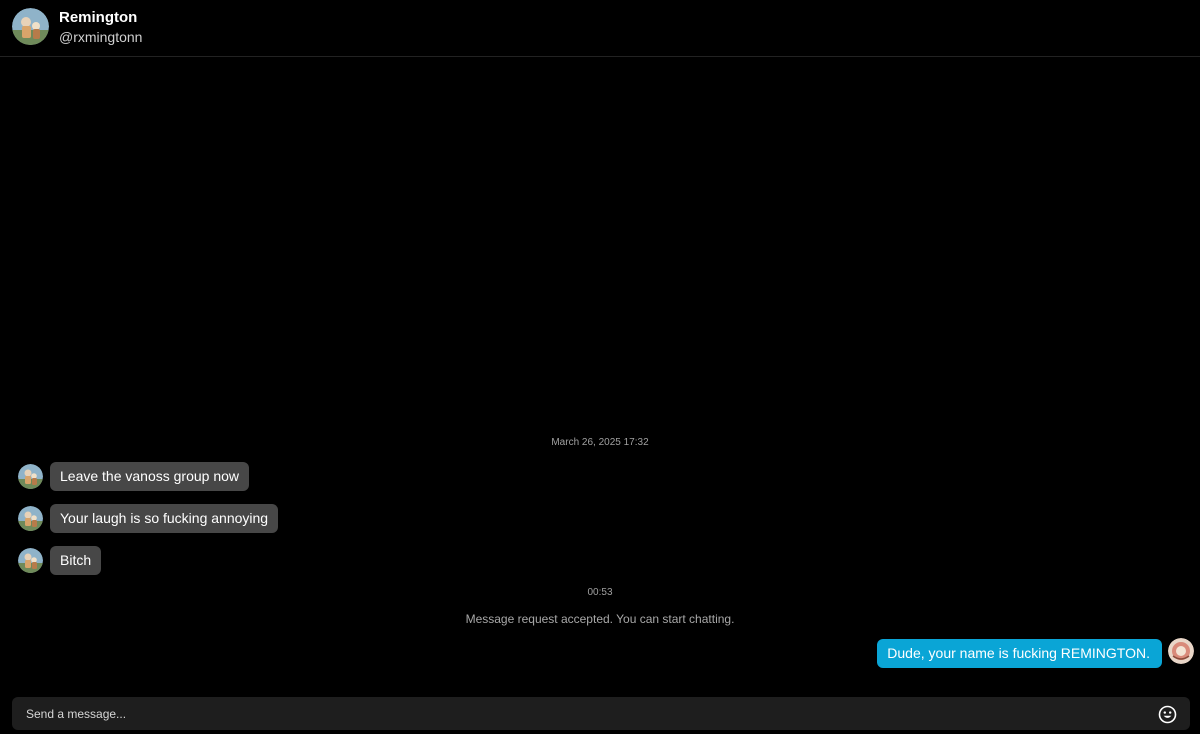 The image size is (1200, 734). I want to click on incoming-message-bubble: Your laugh is so fucking annoying, so click(164, 518).